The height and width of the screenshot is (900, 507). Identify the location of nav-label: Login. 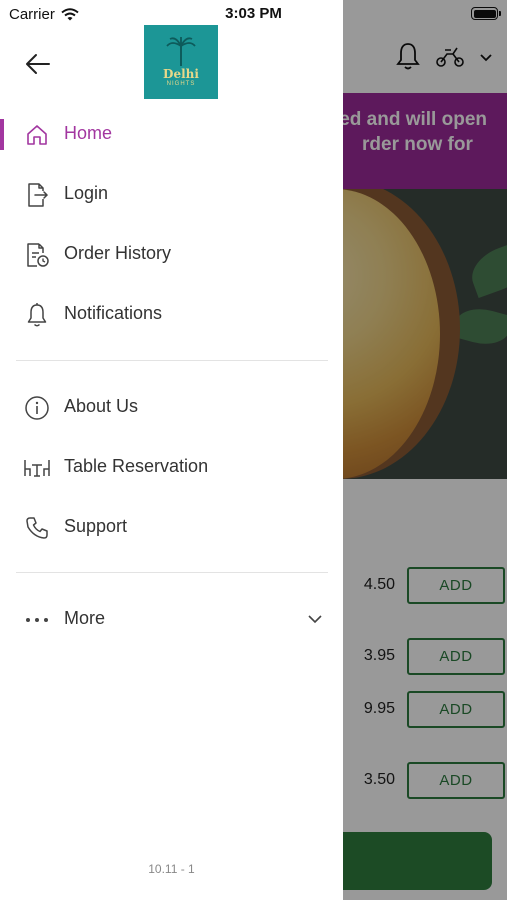
(86, 193).